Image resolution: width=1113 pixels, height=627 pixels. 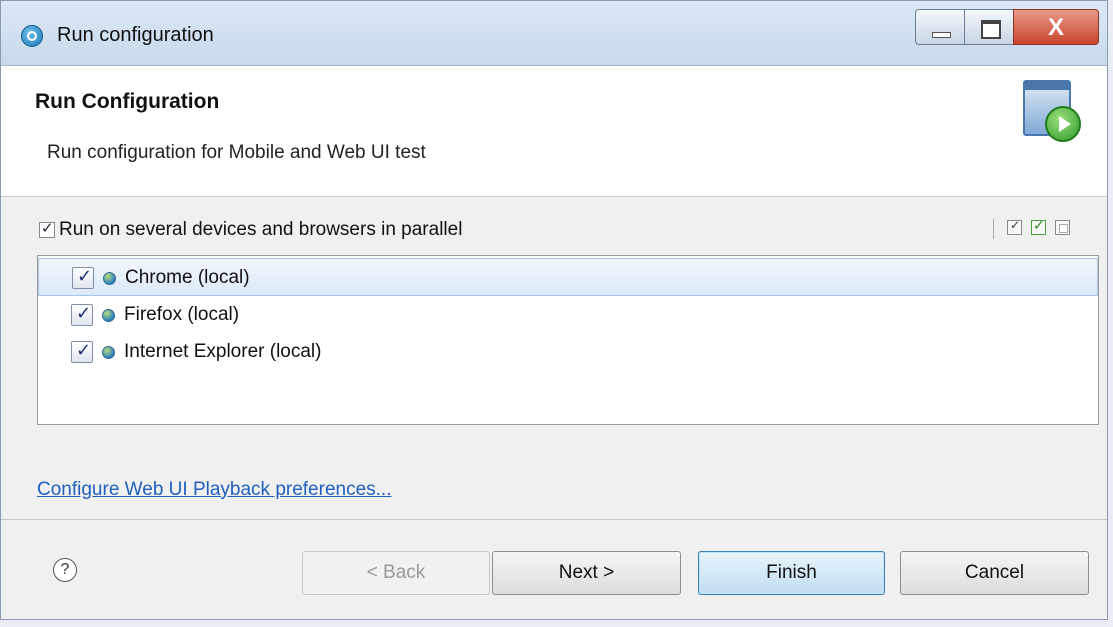 What do you see at coordinates (65, 570) in the screenshot?
I see `help-icon: ?` at bounding box center [65, 570].